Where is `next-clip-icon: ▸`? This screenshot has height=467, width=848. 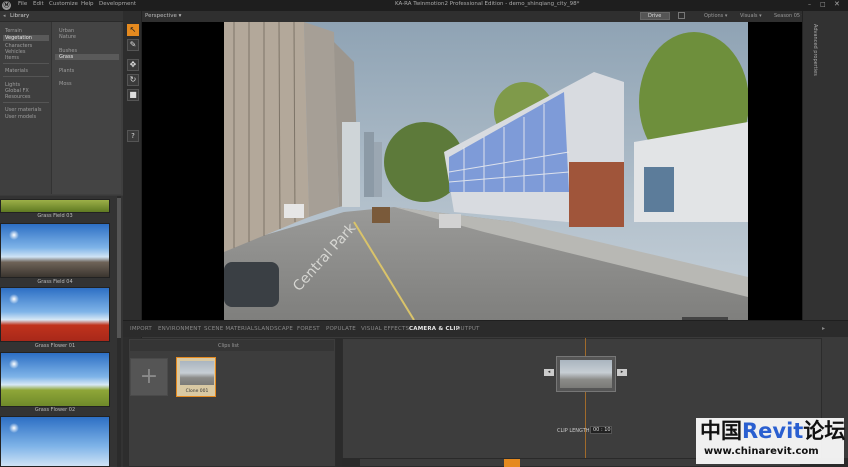 next-clip-icon: ▸ is located at coordinates (622, 372).